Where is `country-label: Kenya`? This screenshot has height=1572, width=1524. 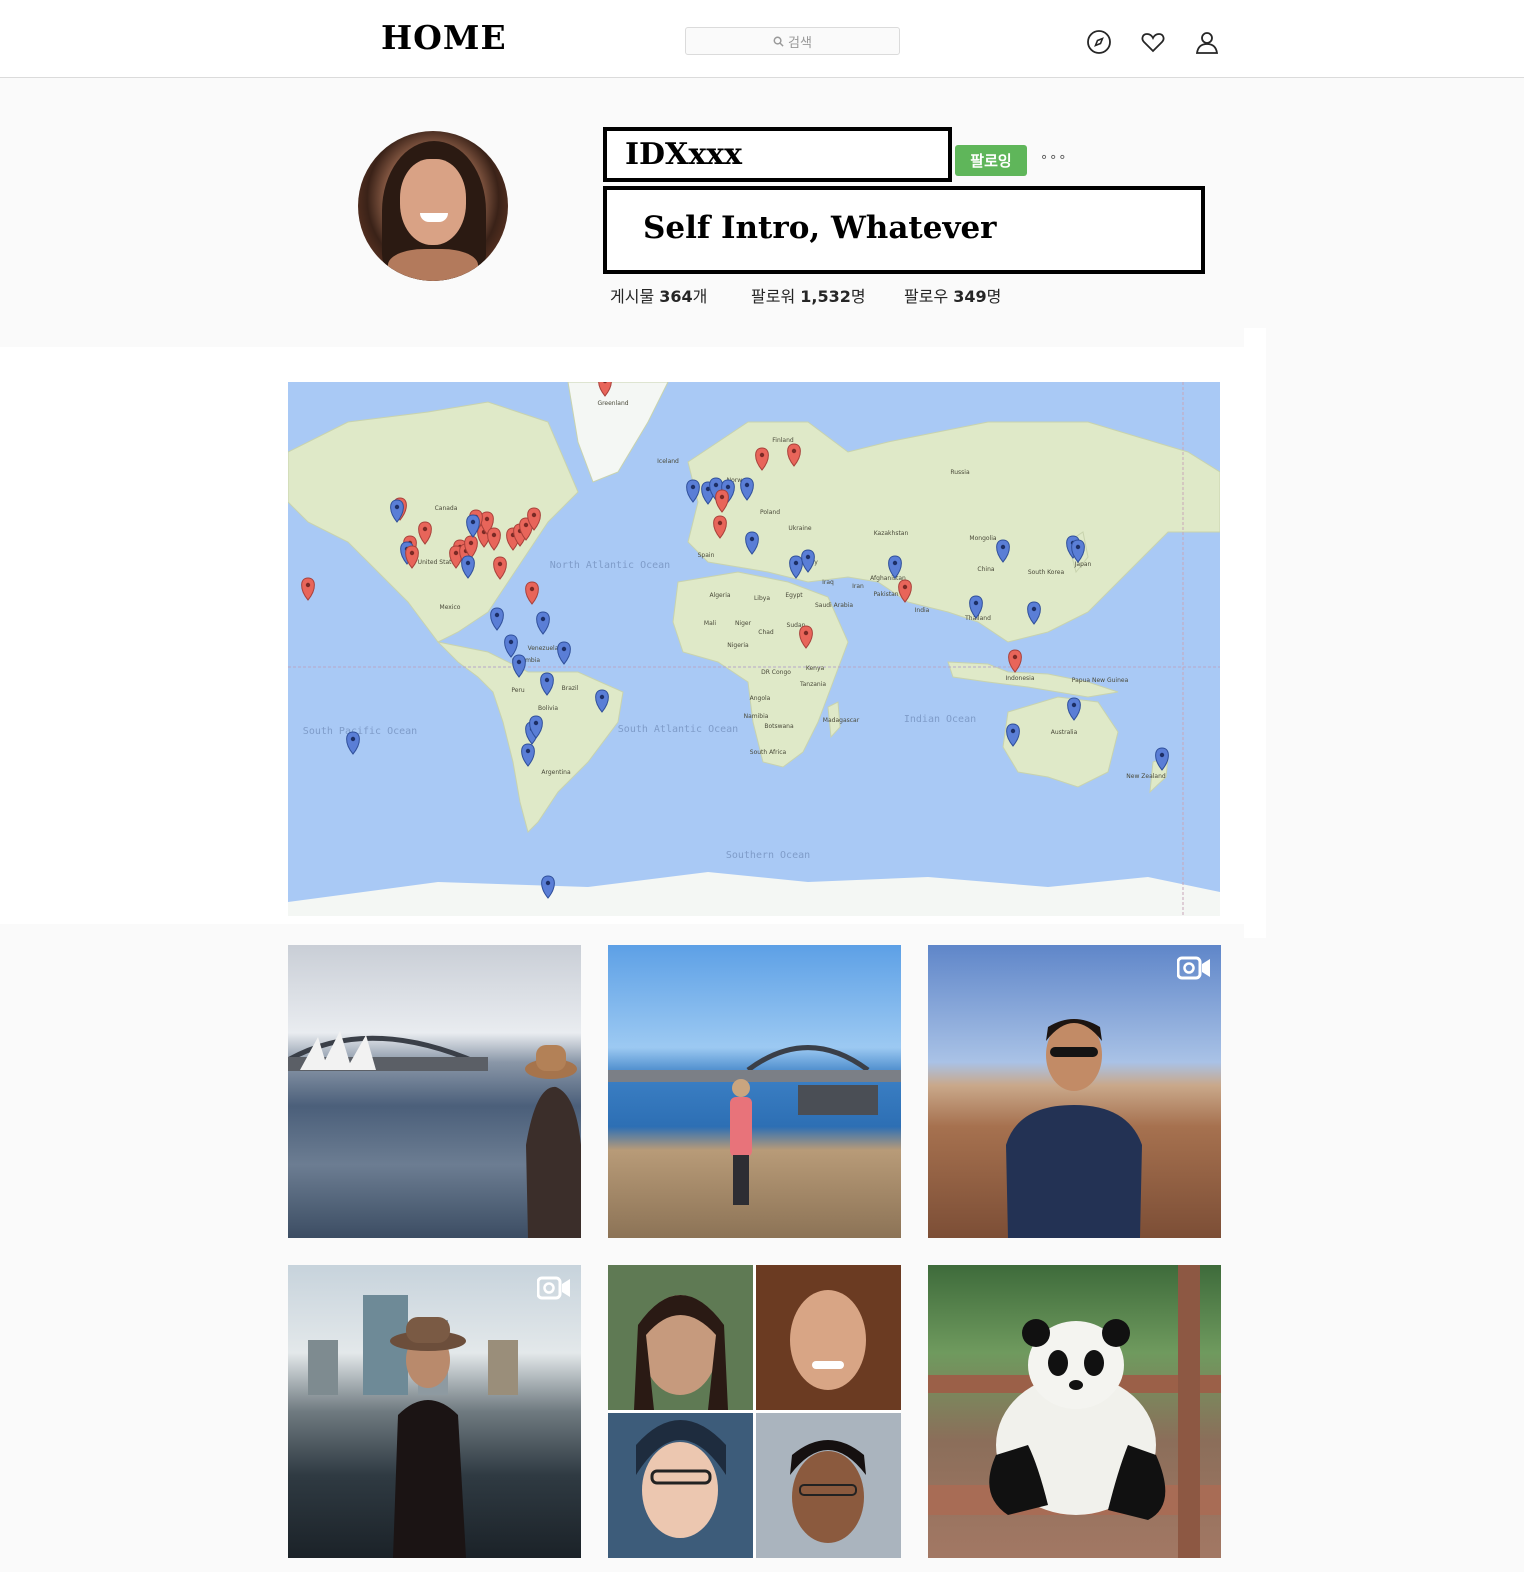 country-label: Kenya is located at coordinates (815, 668).